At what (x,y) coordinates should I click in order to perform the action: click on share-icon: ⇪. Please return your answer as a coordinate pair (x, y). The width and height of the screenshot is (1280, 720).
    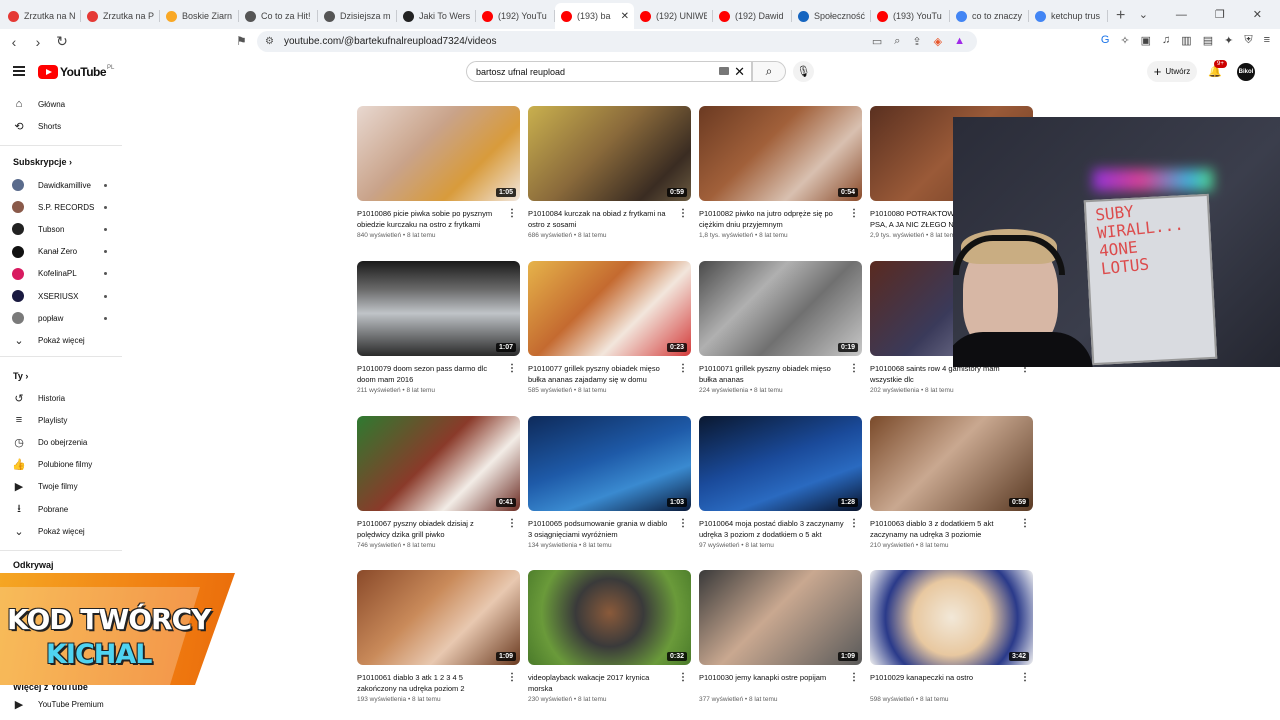
    Looking at the image, I should click on (916, 41).